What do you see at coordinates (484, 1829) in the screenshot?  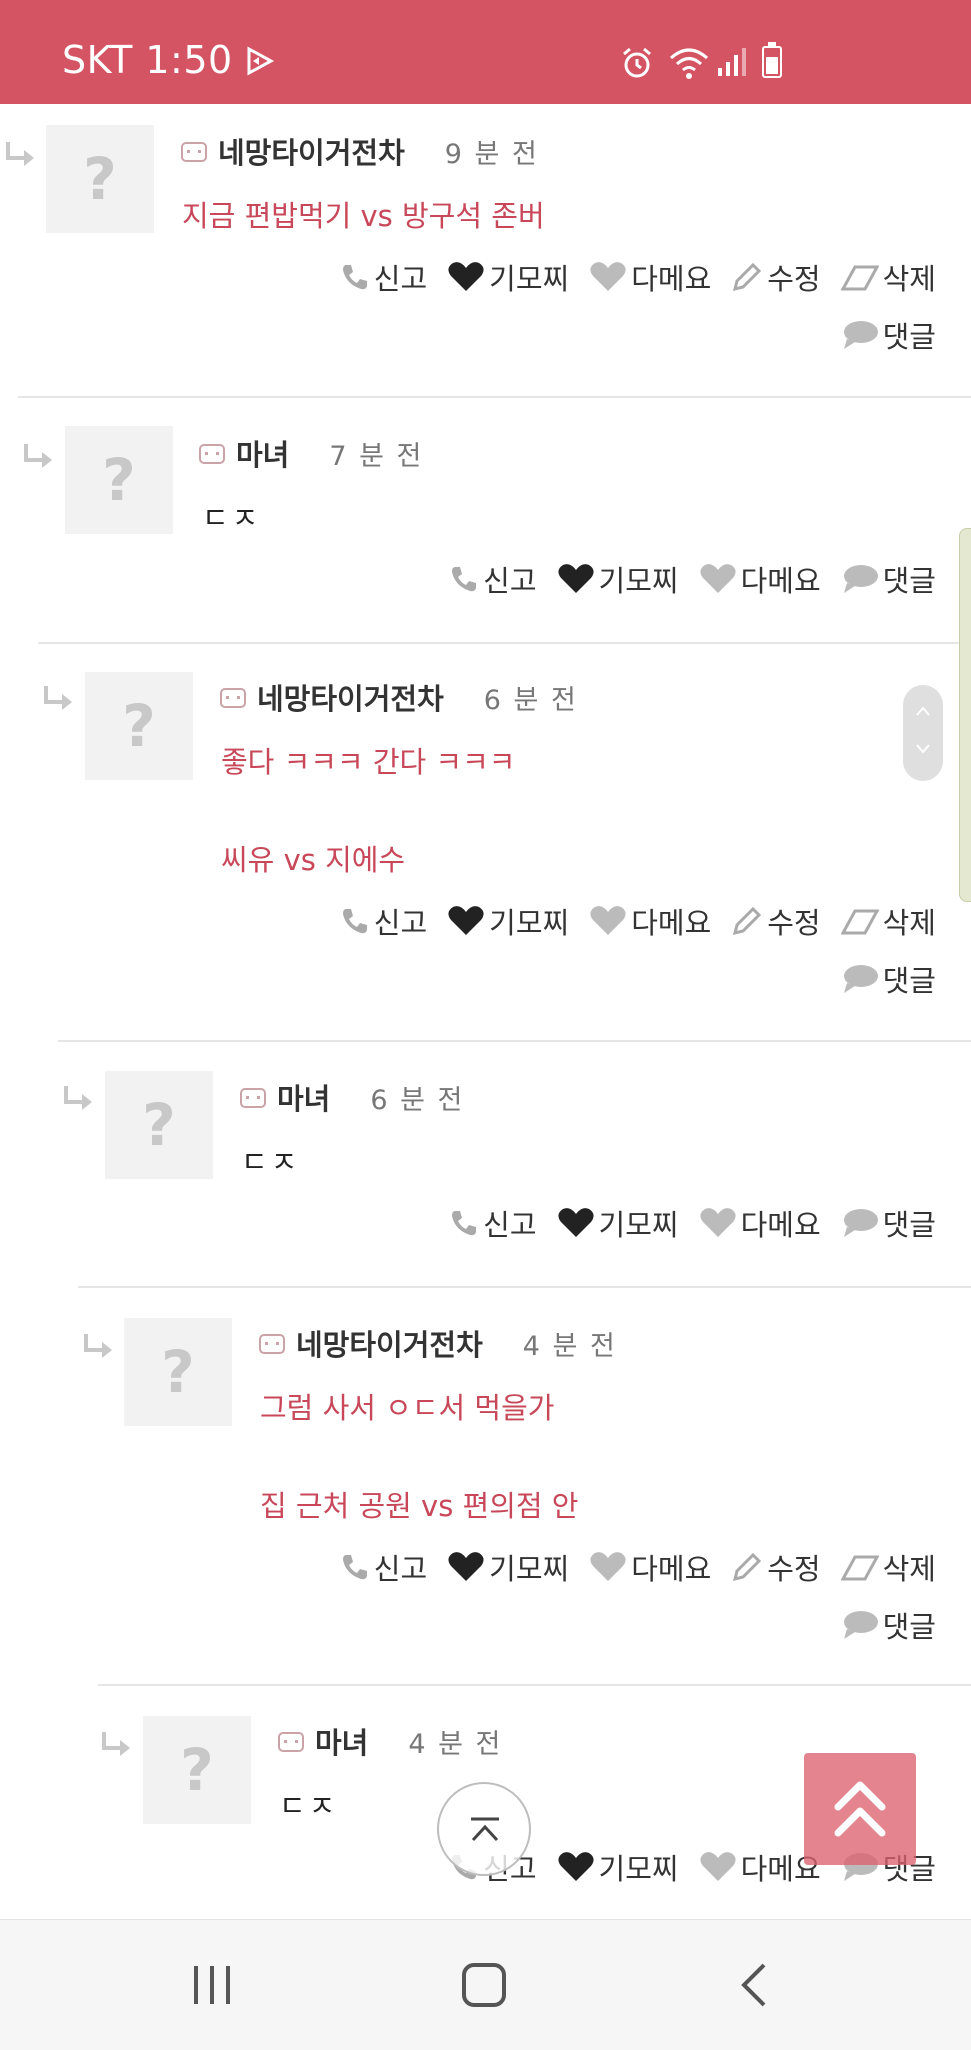 I see `scroll-top-button` at bounding box center [484, 1829].